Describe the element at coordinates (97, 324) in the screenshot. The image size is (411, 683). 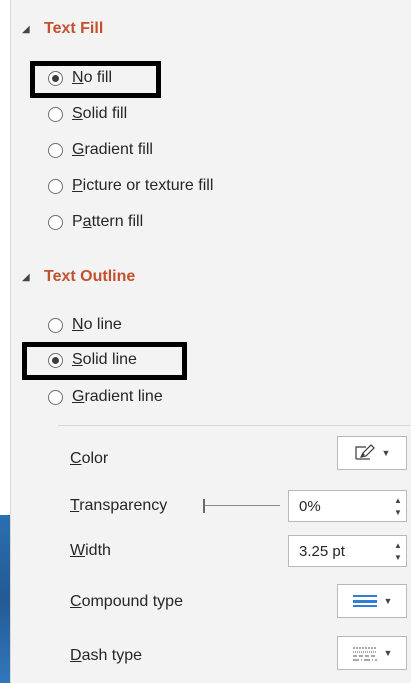
I see `radio-label: No line` at that location.